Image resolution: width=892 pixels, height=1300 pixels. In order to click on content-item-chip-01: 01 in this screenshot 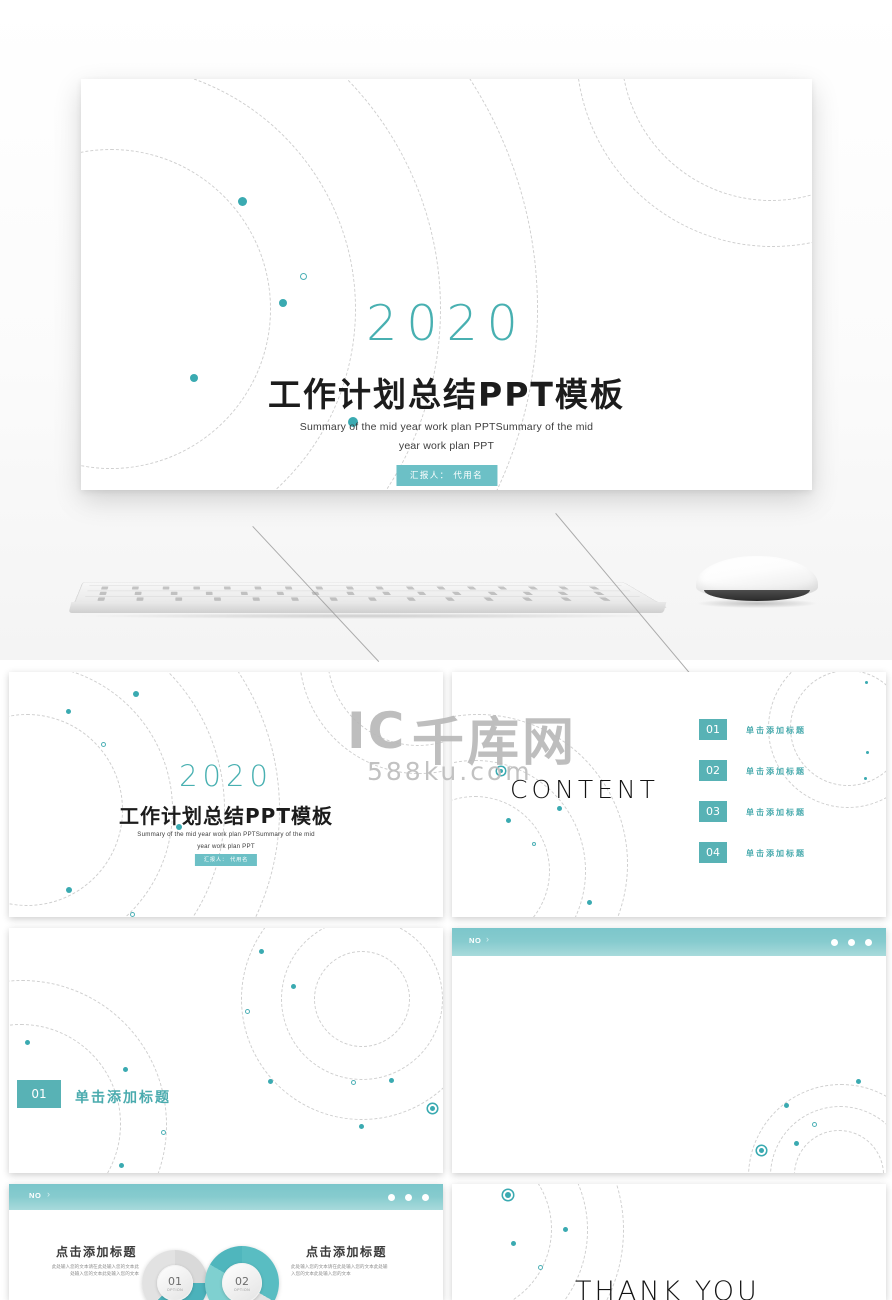, I will do `click(713, 729)`.